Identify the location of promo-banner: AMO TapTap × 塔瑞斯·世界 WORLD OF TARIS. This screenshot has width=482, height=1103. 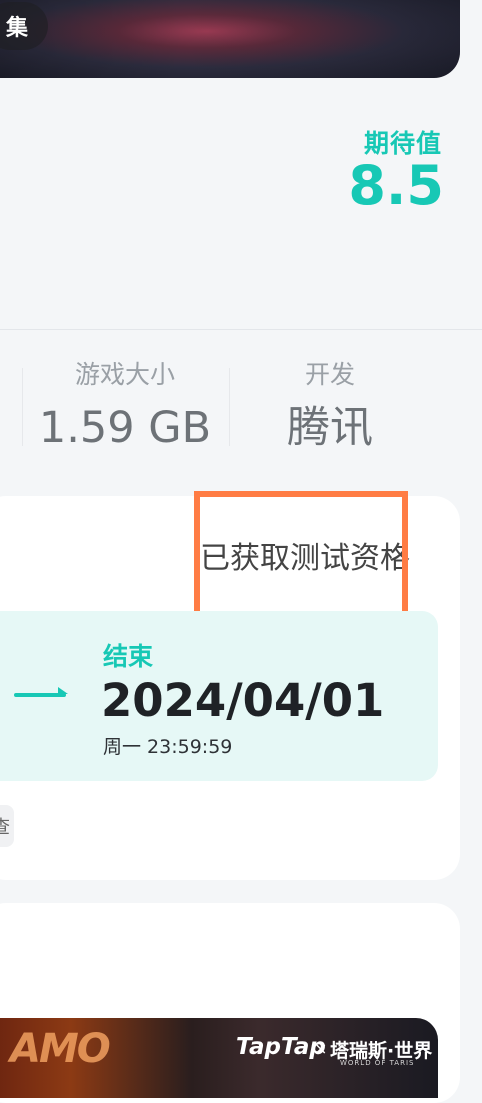
(219, 1058).